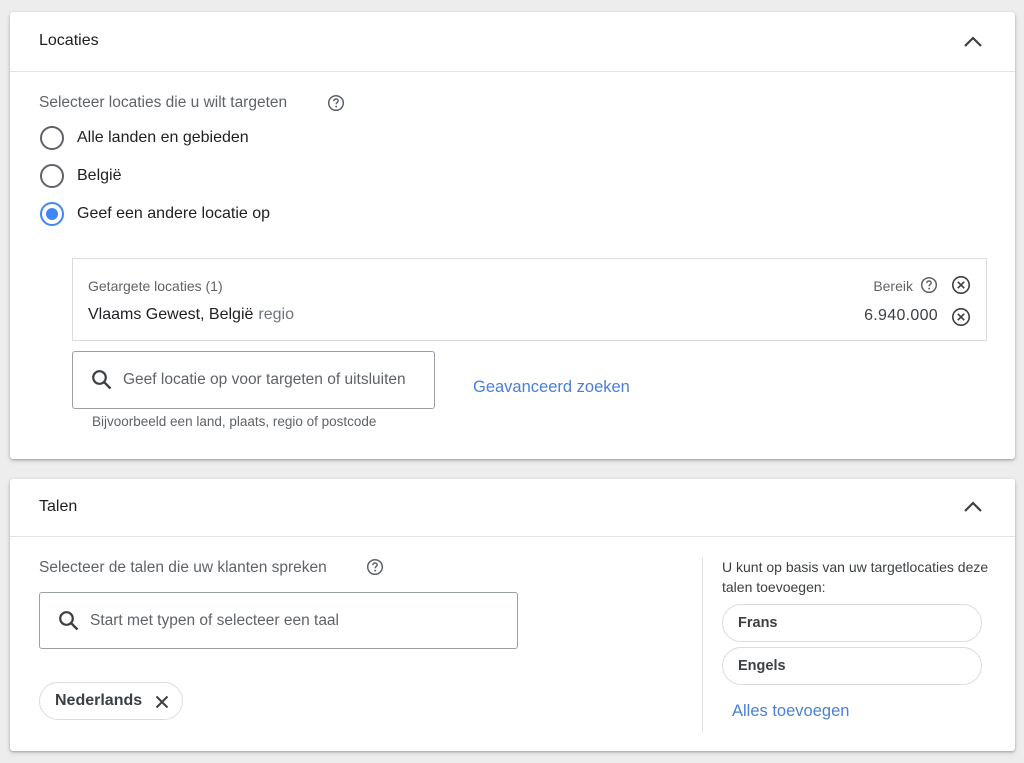 The image size is (1024, 763). I want to click on radio-label: België, so click(99, 175).